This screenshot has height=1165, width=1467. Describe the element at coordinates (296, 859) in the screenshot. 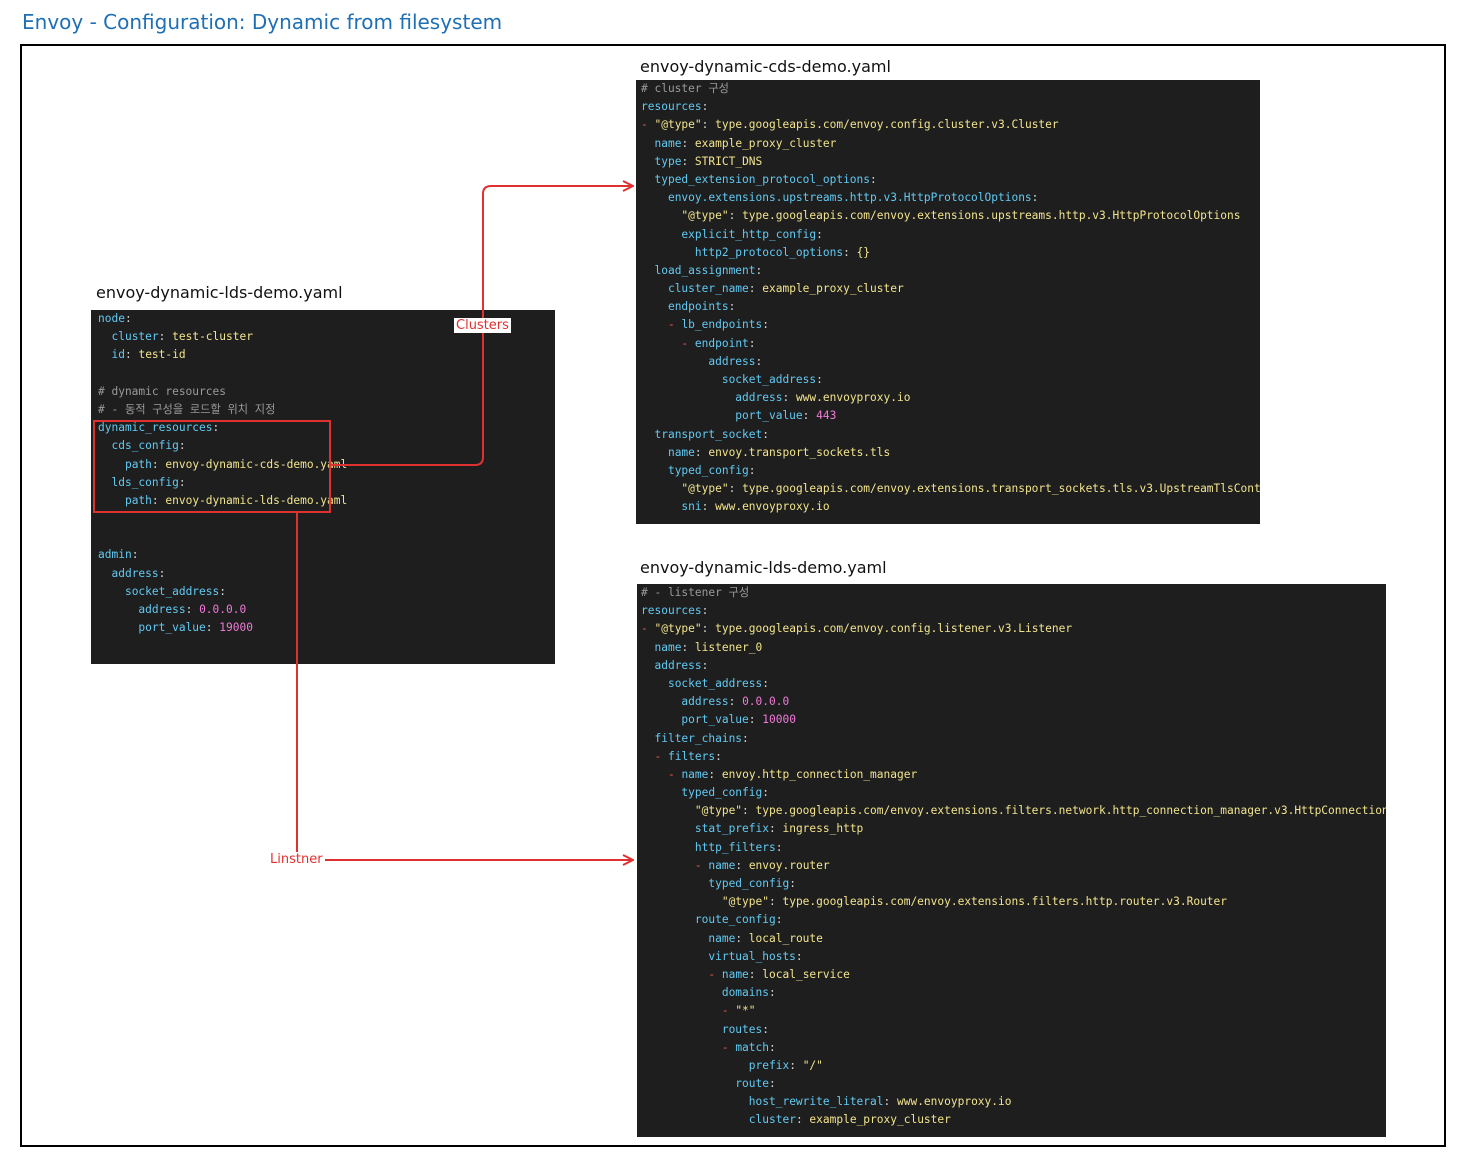

I see `listener-connector-label: Linstner` at that location.